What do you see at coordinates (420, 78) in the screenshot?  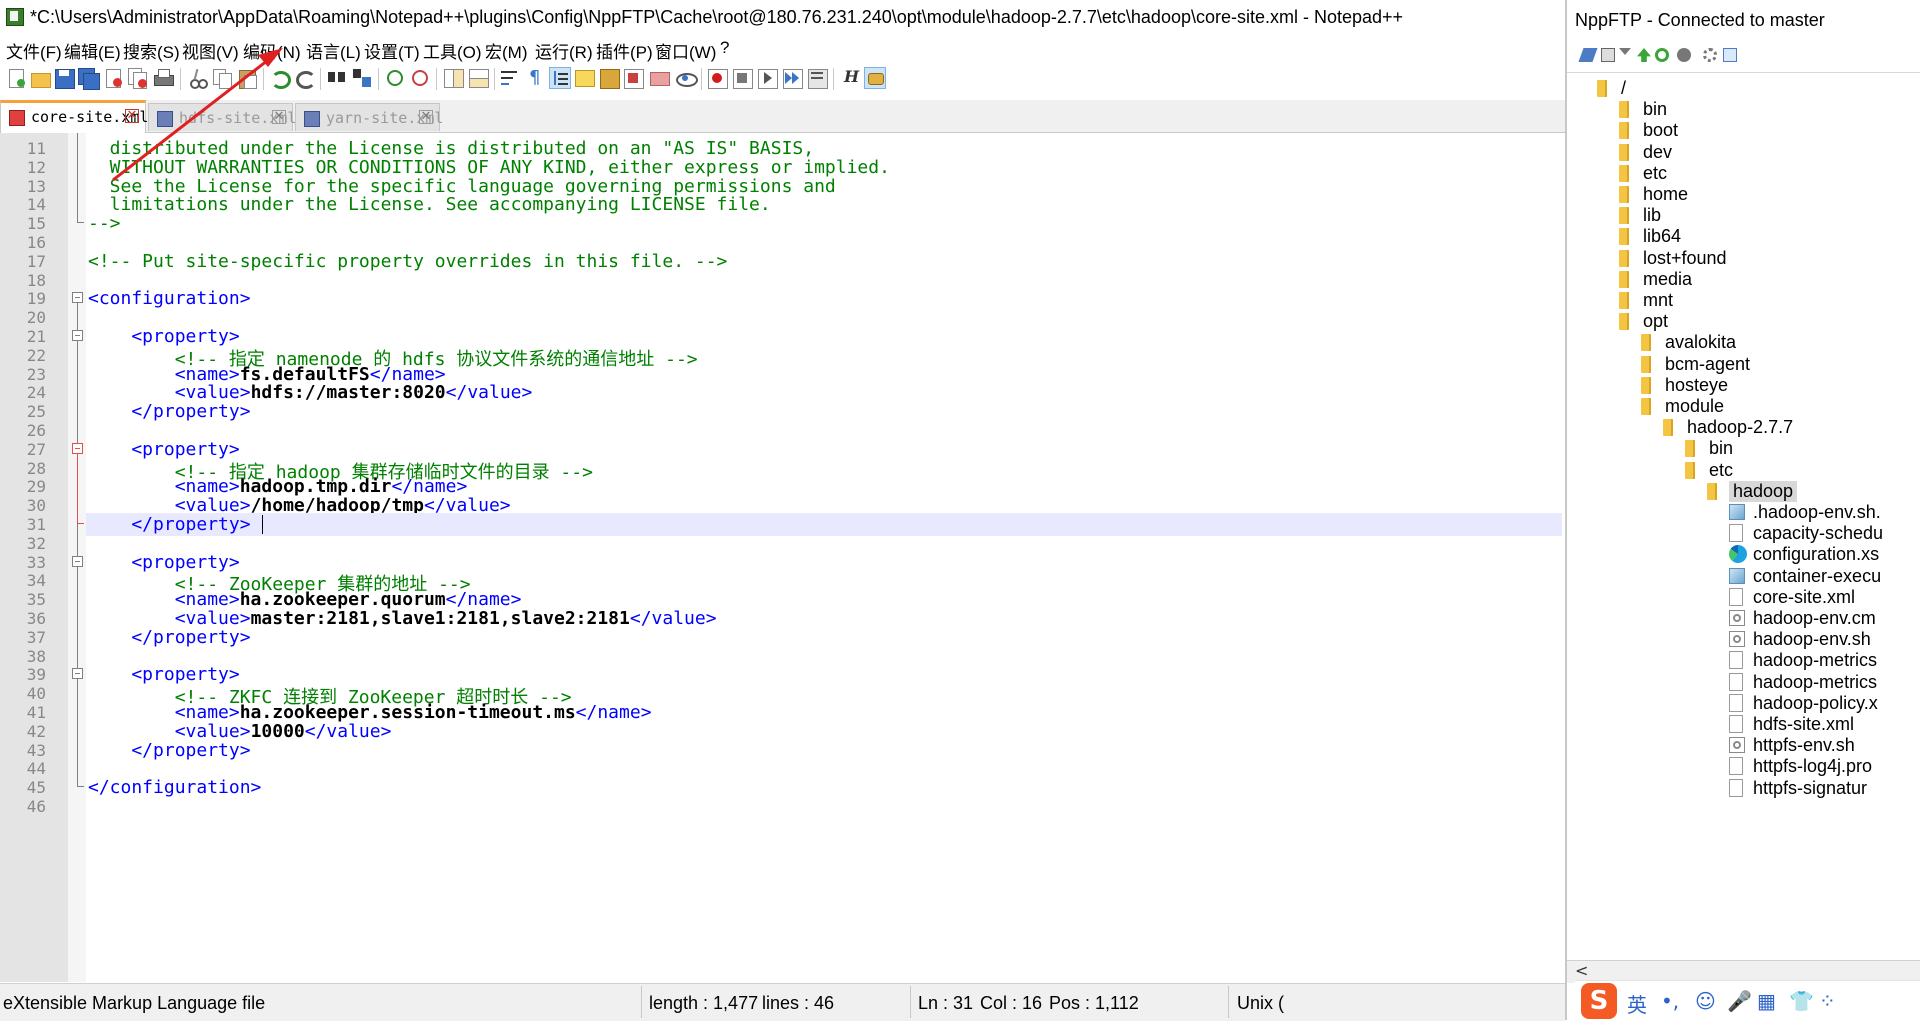 I see `zoom-out-icon` at bounding box center [420, 78].